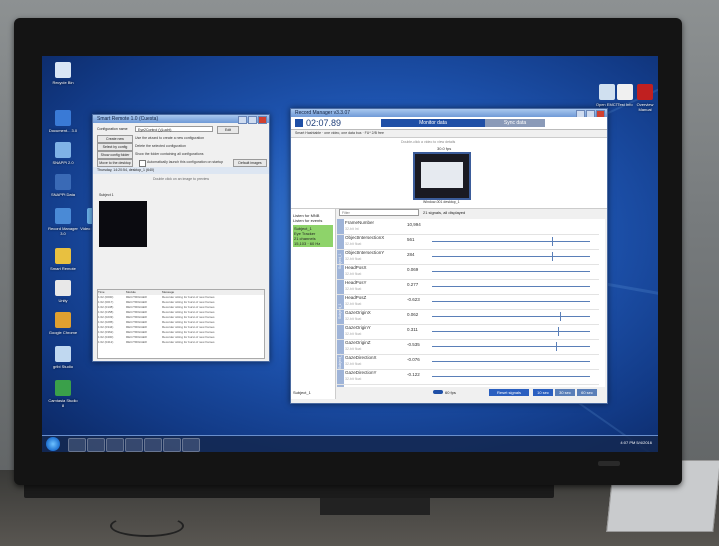  What do you see at coordinates (63, 403) in the screenshot?
I see `desktop-icon-label: Camtasia Studio 8` at bounding box center [63, 403].